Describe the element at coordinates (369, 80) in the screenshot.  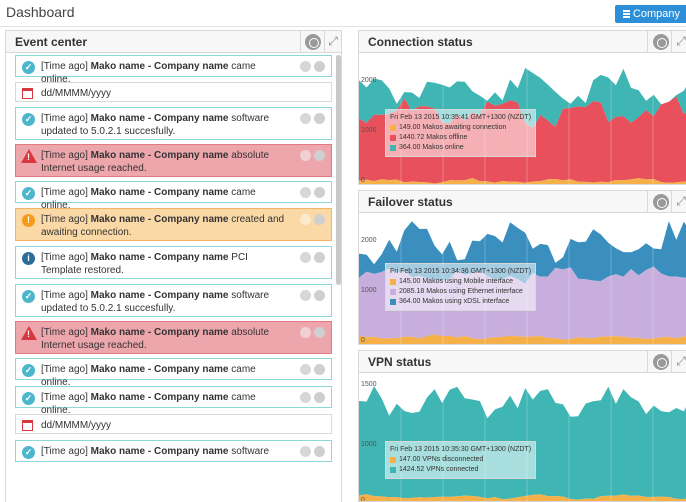
I see `y-axis-label: 2000` at that location.